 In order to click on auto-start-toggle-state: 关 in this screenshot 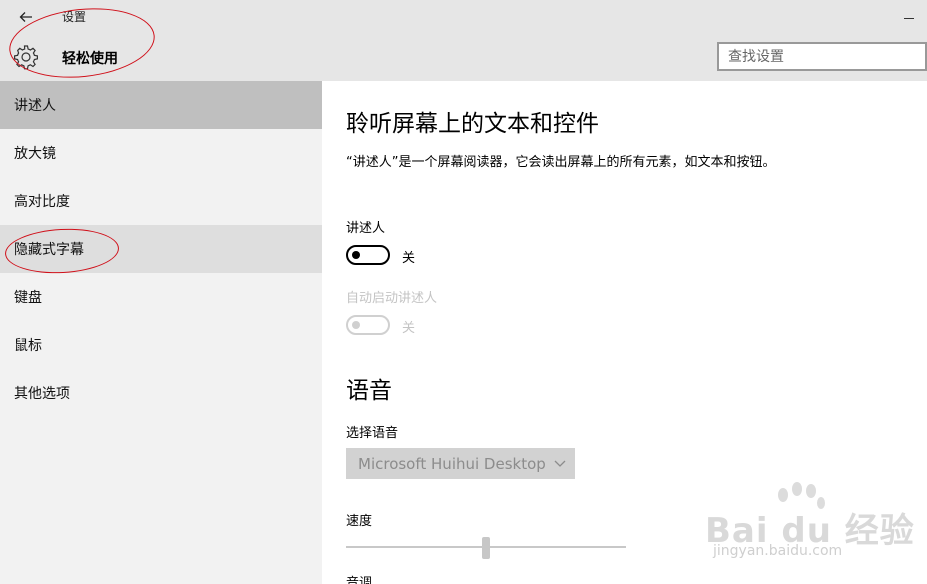, I will do `click(409, 328)`.